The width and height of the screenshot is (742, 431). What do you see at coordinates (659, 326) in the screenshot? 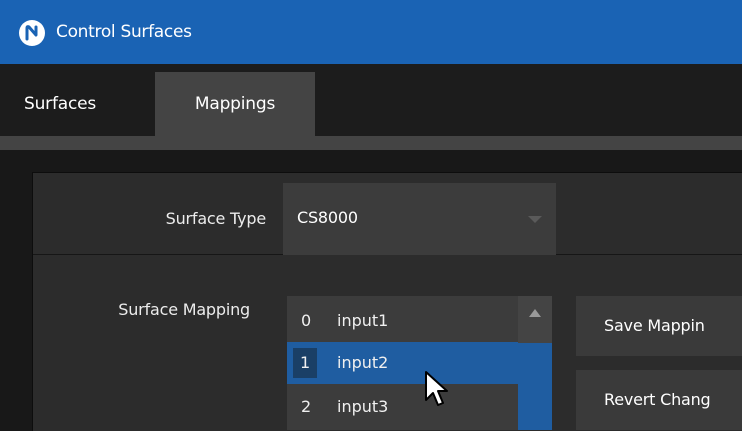
I see `save-mapping-button: Save Mappin` at bounding box center [659, 326].